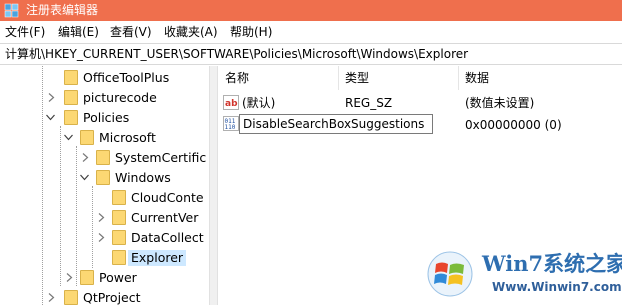 The height and width of the screenshot is (305, 622). What do you see at coordinates (78, 32) in the screenshot?
I see `menu-edit: 编辑(E)` at bounding box center [78, 32].